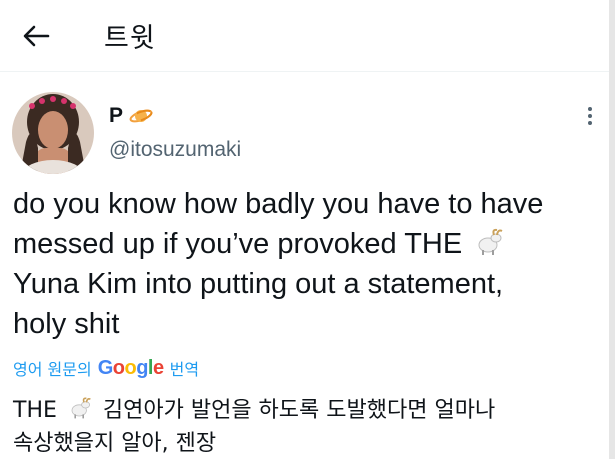 This screenshot has height=460, width=615. What do you see at coordinates (115, 443) in the screenshot?
I see `translated-line: 속상했을지 알아, 젠장` at bounding box center [115, 443].